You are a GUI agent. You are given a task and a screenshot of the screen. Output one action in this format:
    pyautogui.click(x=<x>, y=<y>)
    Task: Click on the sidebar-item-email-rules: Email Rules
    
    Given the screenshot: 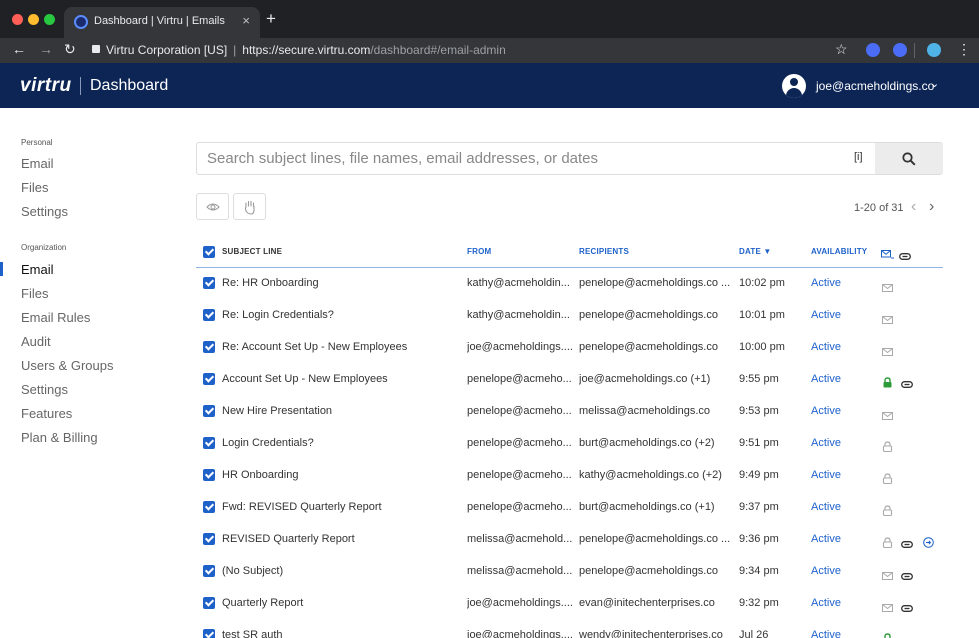 What is the action you would take?
    pyautogui.click(x=55, y=317)
    